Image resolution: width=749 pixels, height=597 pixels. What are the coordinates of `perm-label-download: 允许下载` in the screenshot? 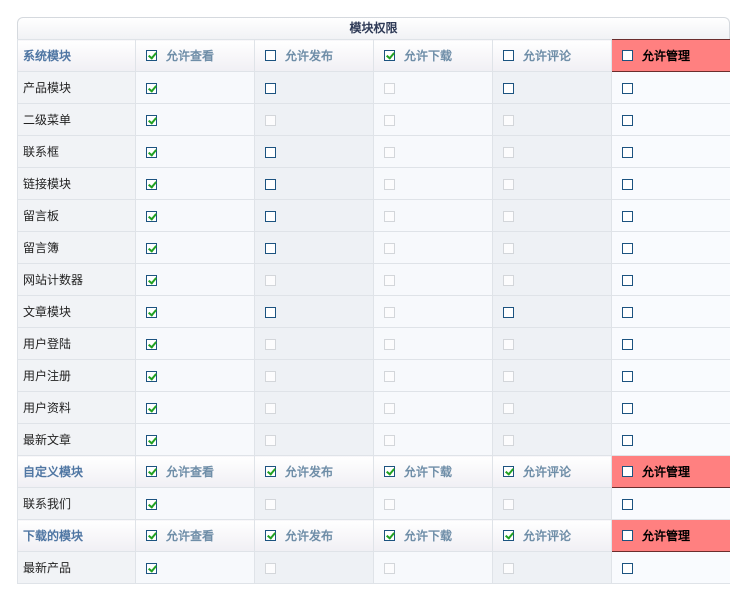 It's located at (428, 56).